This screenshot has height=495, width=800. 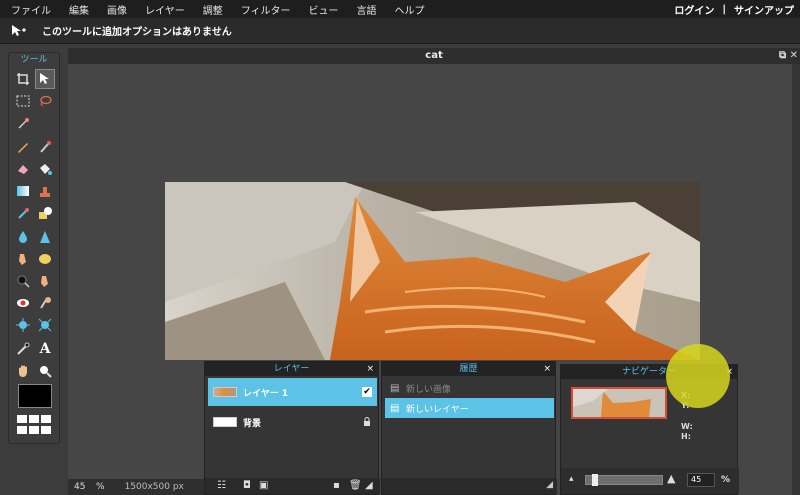 I want to click on drawing-tool-icon, so click(x=45, y=213).